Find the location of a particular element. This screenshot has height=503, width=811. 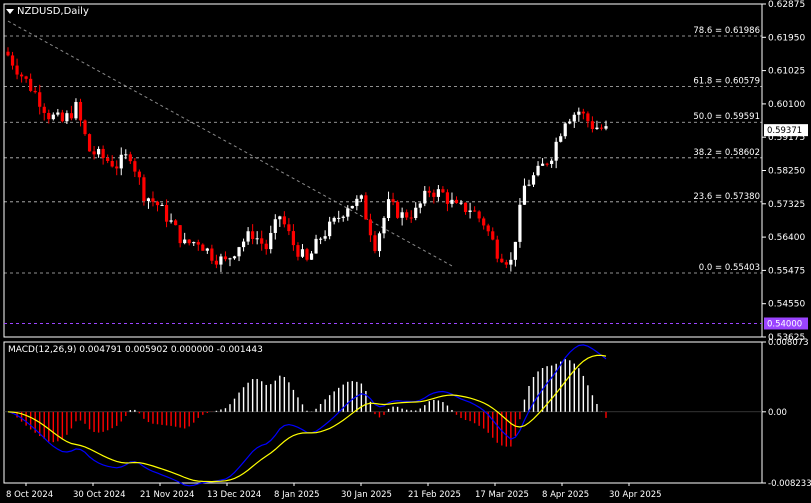

macd-axis-label: 0.008073 is located at coordinates (788, 343).